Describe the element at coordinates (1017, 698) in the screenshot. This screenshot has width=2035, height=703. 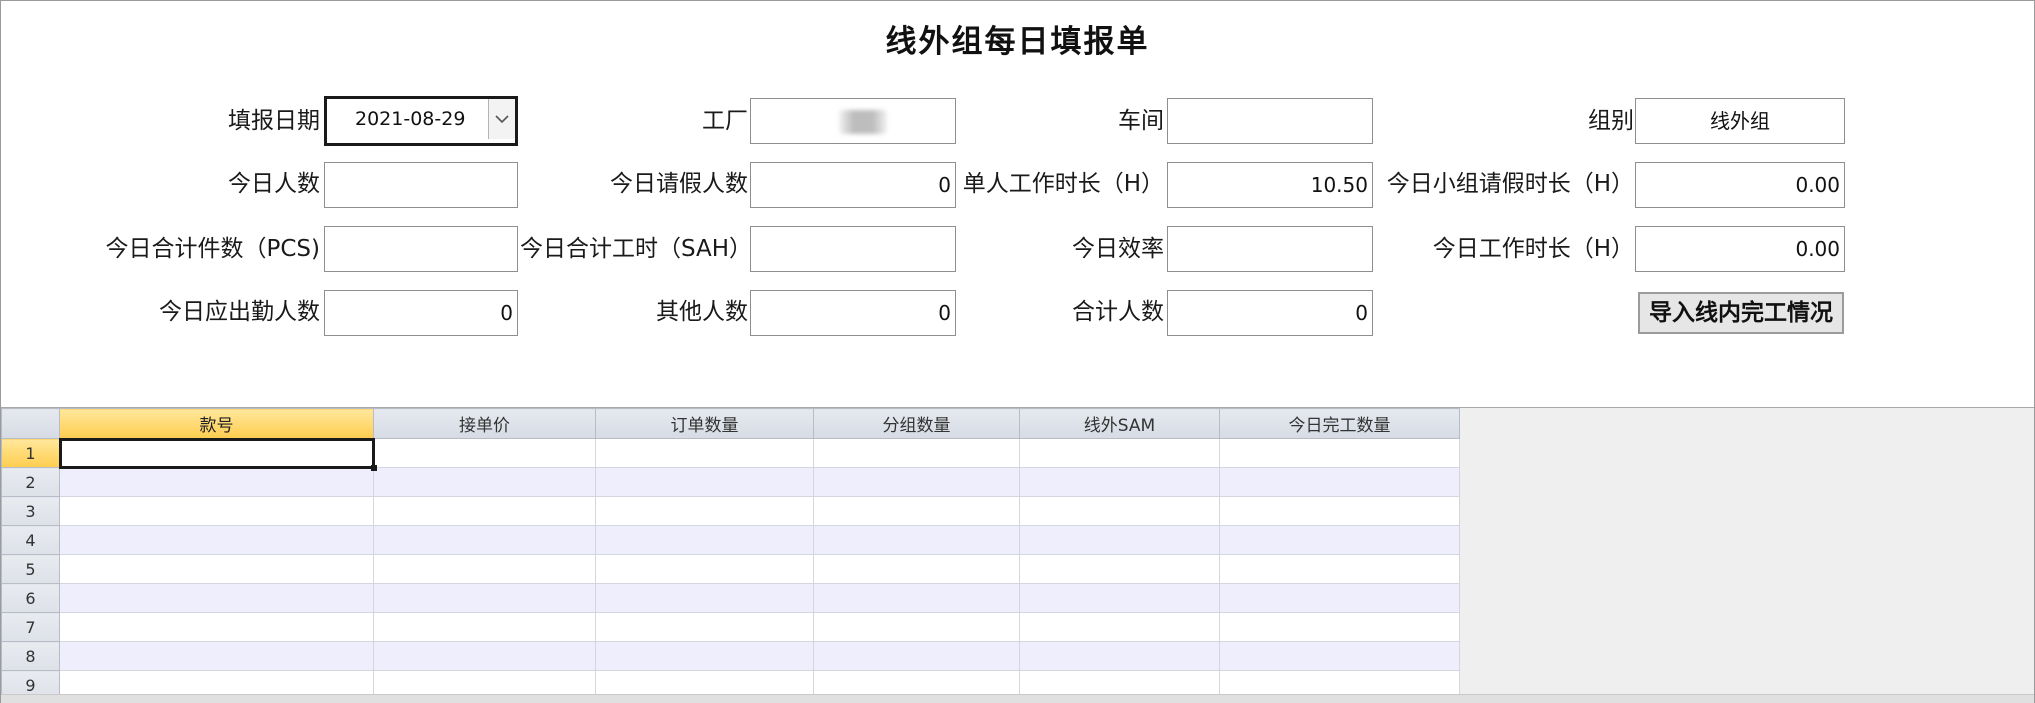
I see `grid-scroll-edge` at that location.